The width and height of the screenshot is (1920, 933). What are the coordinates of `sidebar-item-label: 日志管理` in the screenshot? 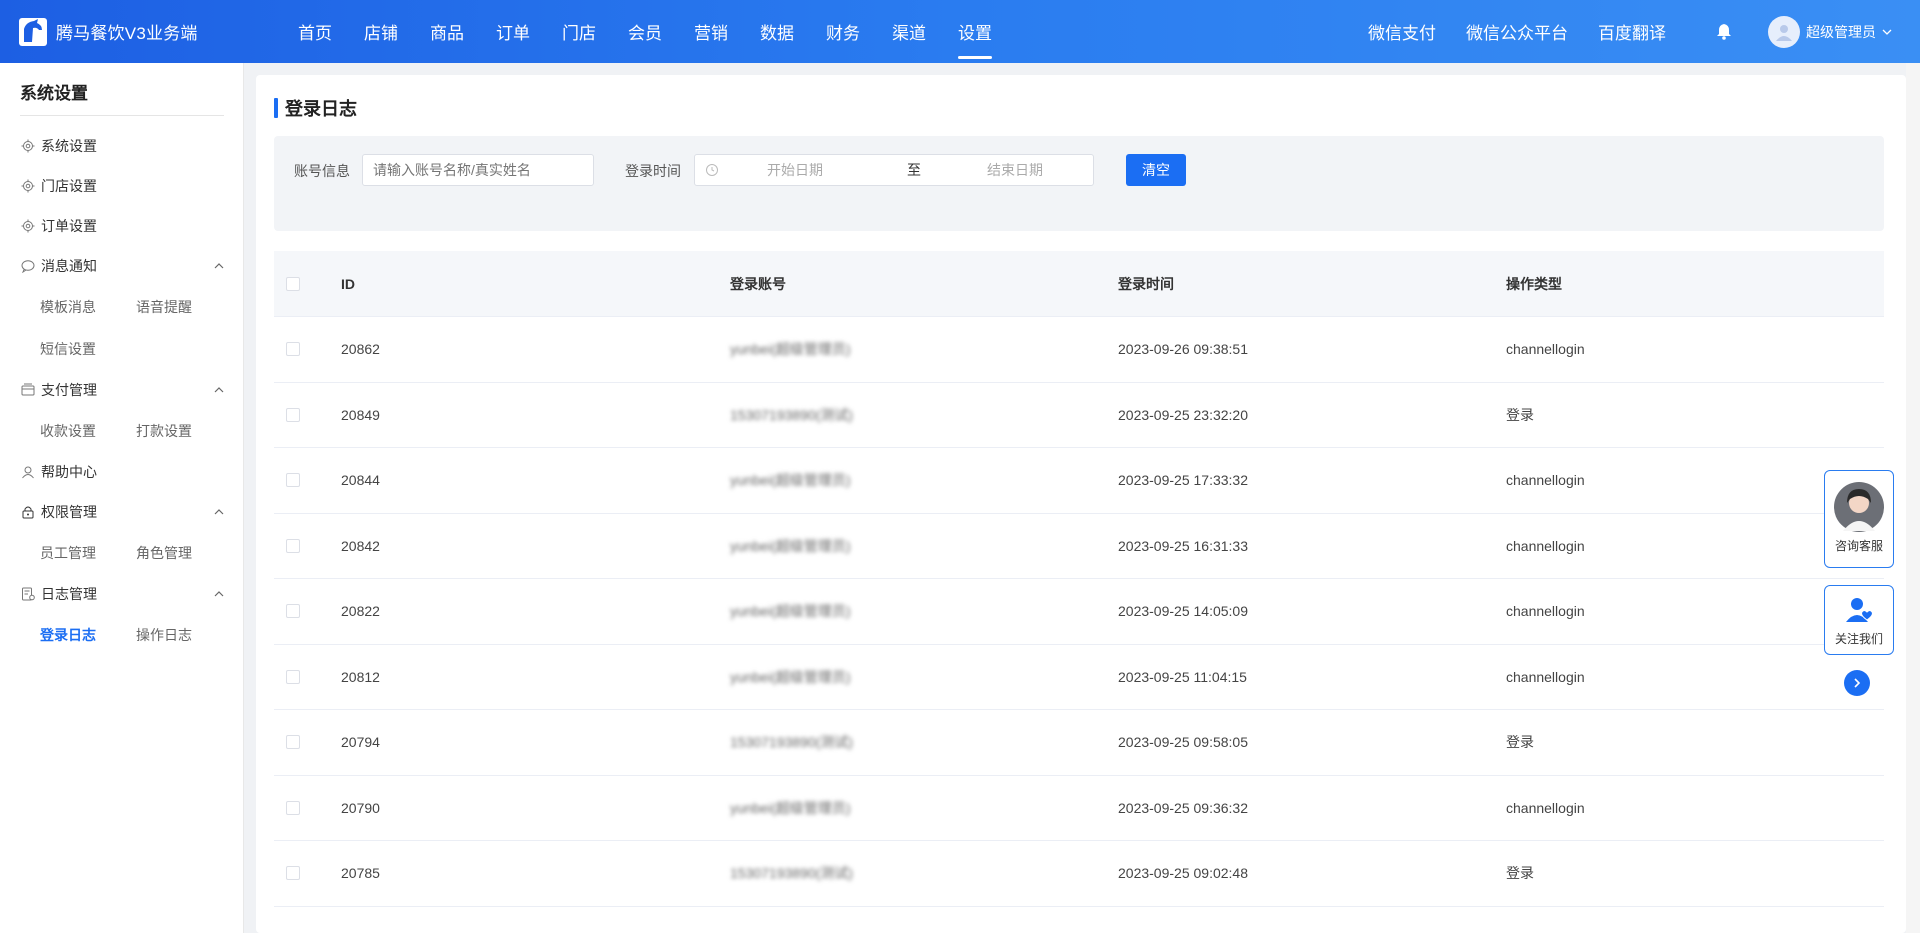 It's located at (69, 594).